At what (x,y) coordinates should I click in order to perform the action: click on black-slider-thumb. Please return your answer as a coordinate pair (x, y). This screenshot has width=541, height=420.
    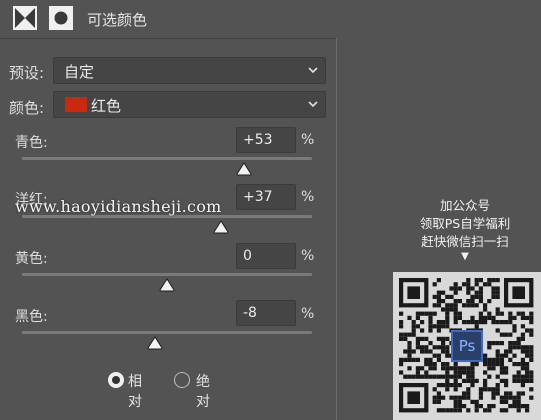
    Looking at the image, I should click on (155, 343).